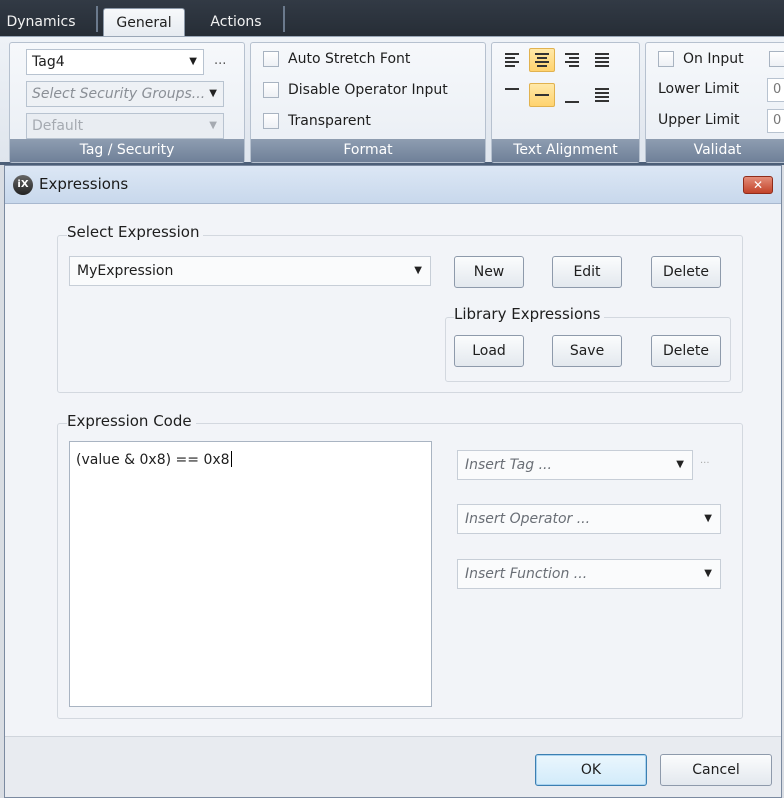  I want to click on lower-limit-label: Lower Limit, so click(699, 89).